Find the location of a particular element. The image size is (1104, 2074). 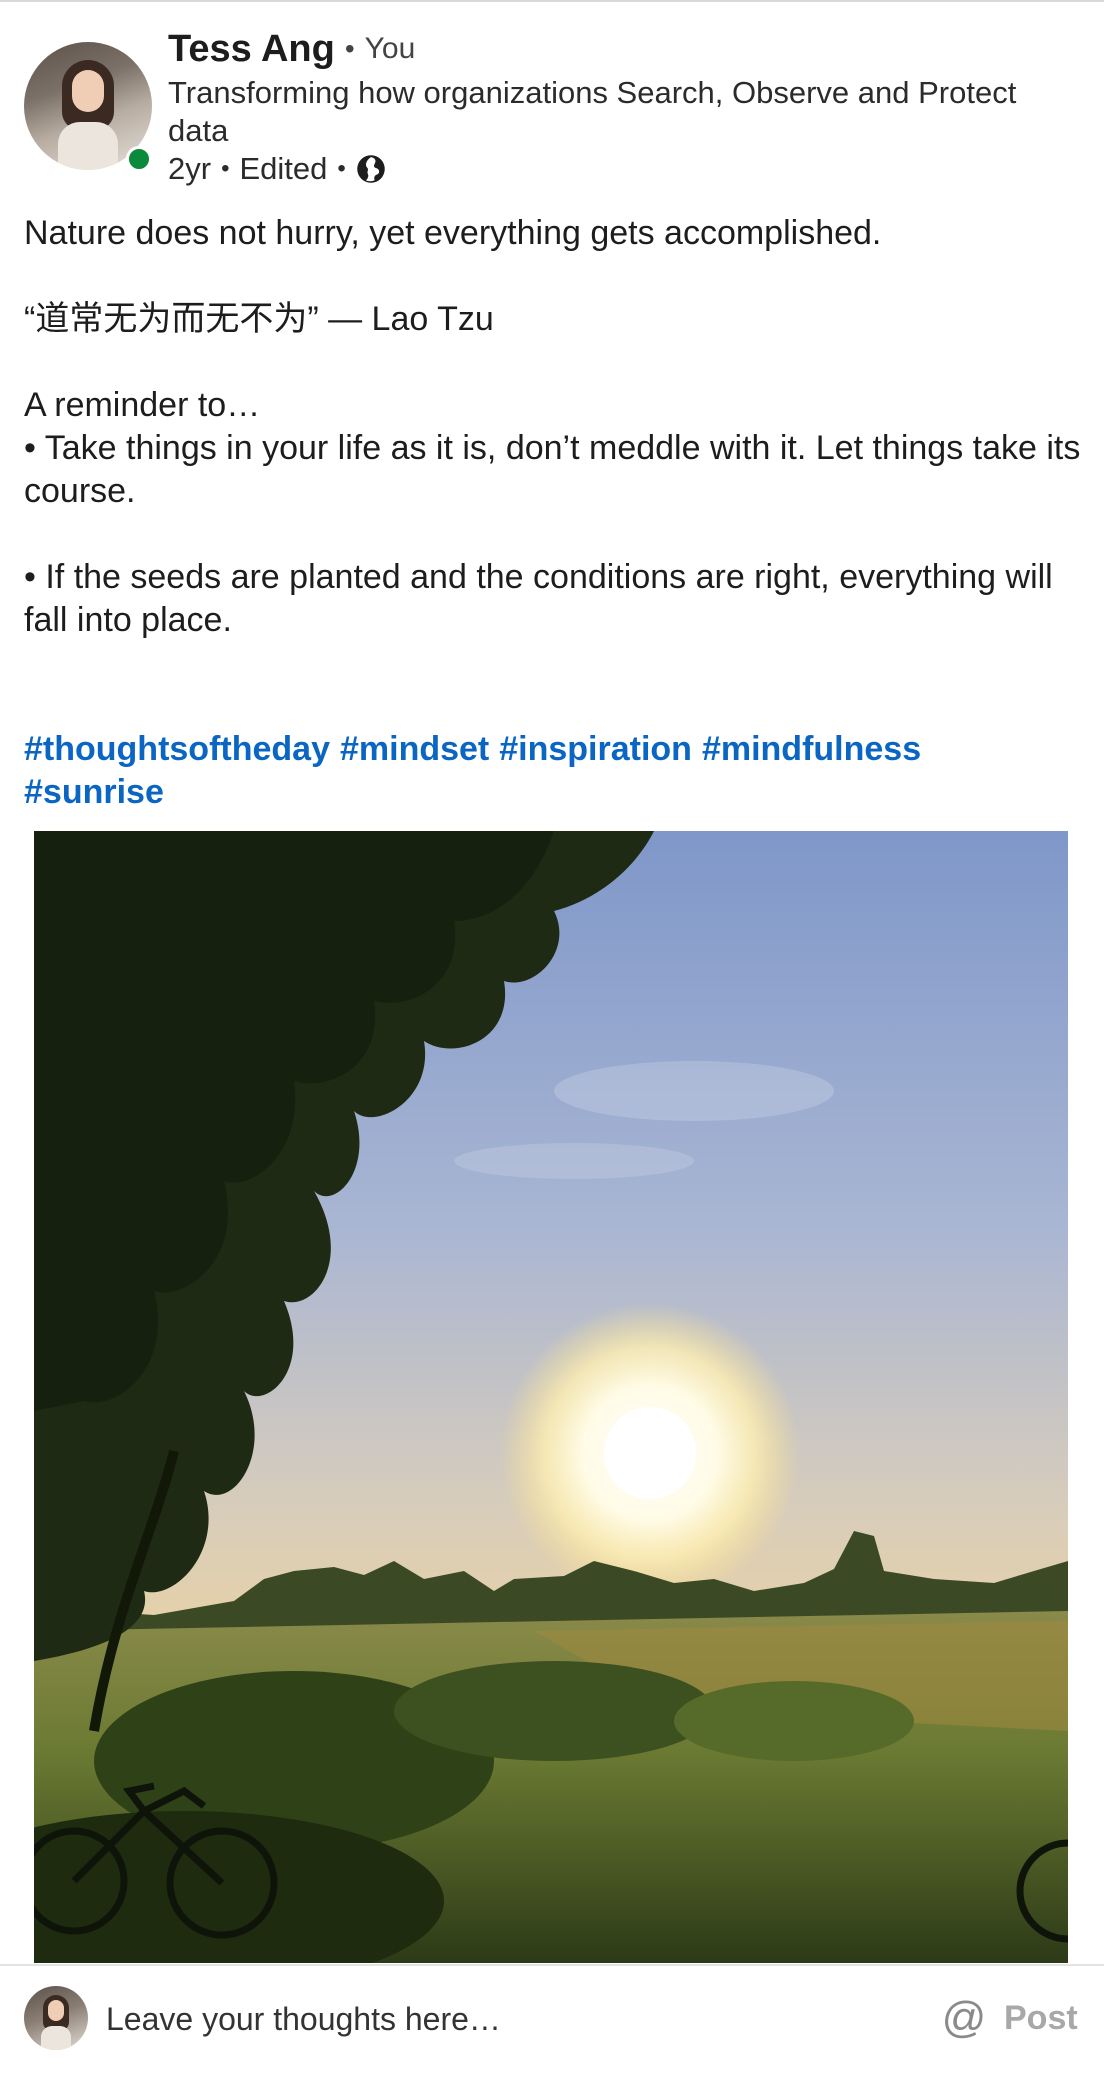

comment-bar: @ Post is located at coordinates (552, 2019).